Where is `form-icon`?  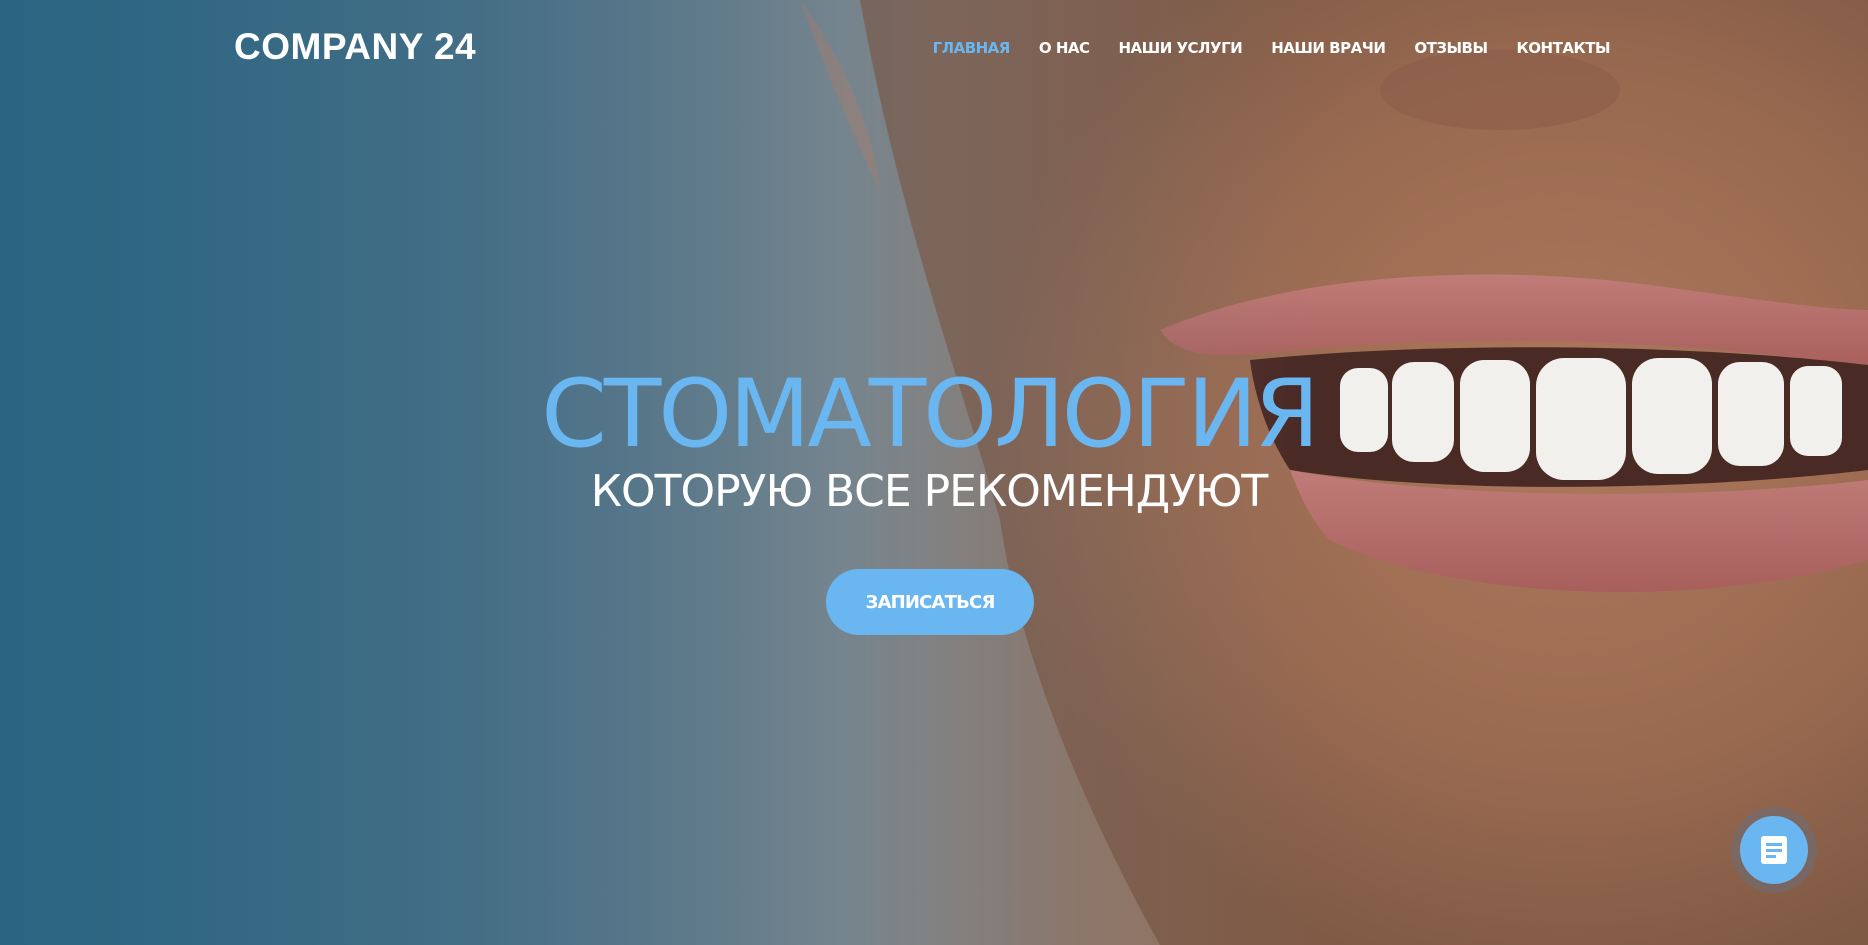 form-icon is located at coordinates (1774, 850).